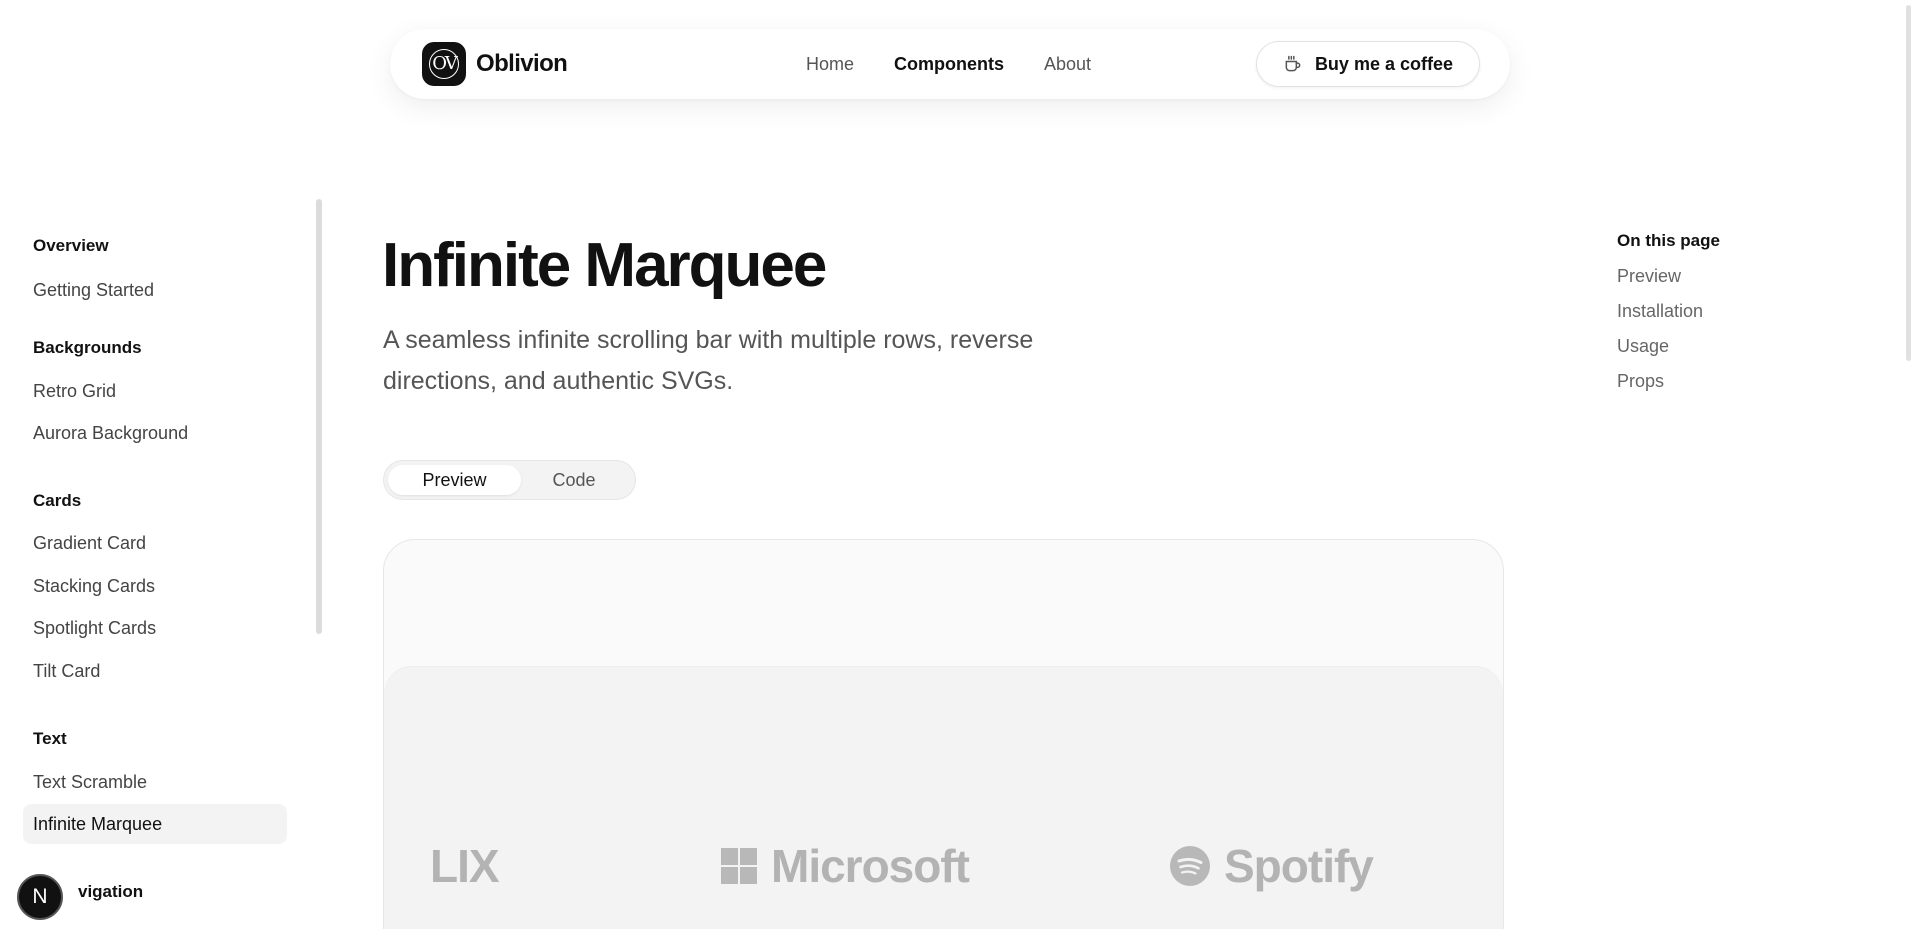 The image size is (1912, 929). I want to click on marquee-logo-netflix-text: LIX, so click(465, 866).